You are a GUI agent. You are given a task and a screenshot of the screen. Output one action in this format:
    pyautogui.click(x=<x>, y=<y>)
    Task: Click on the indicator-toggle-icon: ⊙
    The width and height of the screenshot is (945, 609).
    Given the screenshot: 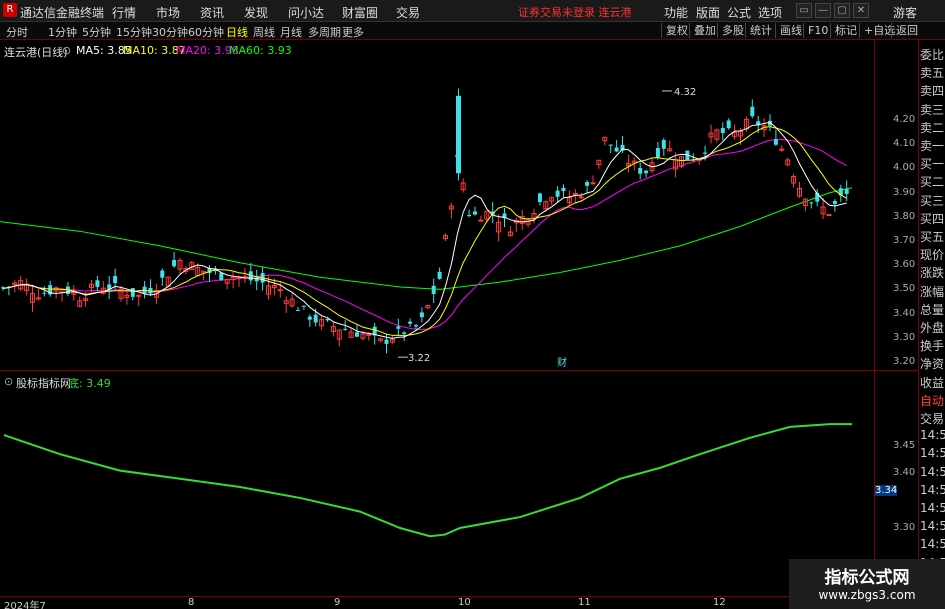 What is the action you would take?
    pyautogui.click(x=8, y=381)
    